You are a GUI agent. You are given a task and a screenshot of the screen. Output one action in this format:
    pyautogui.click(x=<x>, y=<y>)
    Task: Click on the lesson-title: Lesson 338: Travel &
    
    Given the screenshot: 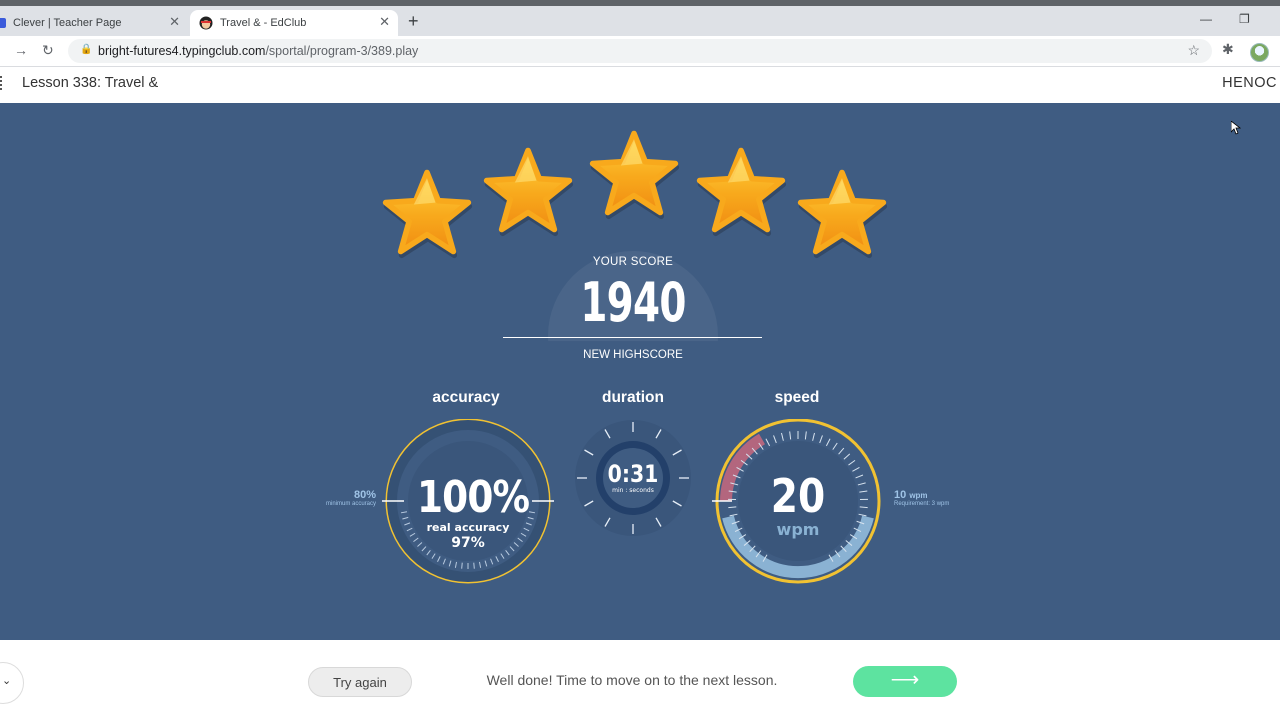 What is the action you would take?
    pyautogui.click(x=90, y=83)
    